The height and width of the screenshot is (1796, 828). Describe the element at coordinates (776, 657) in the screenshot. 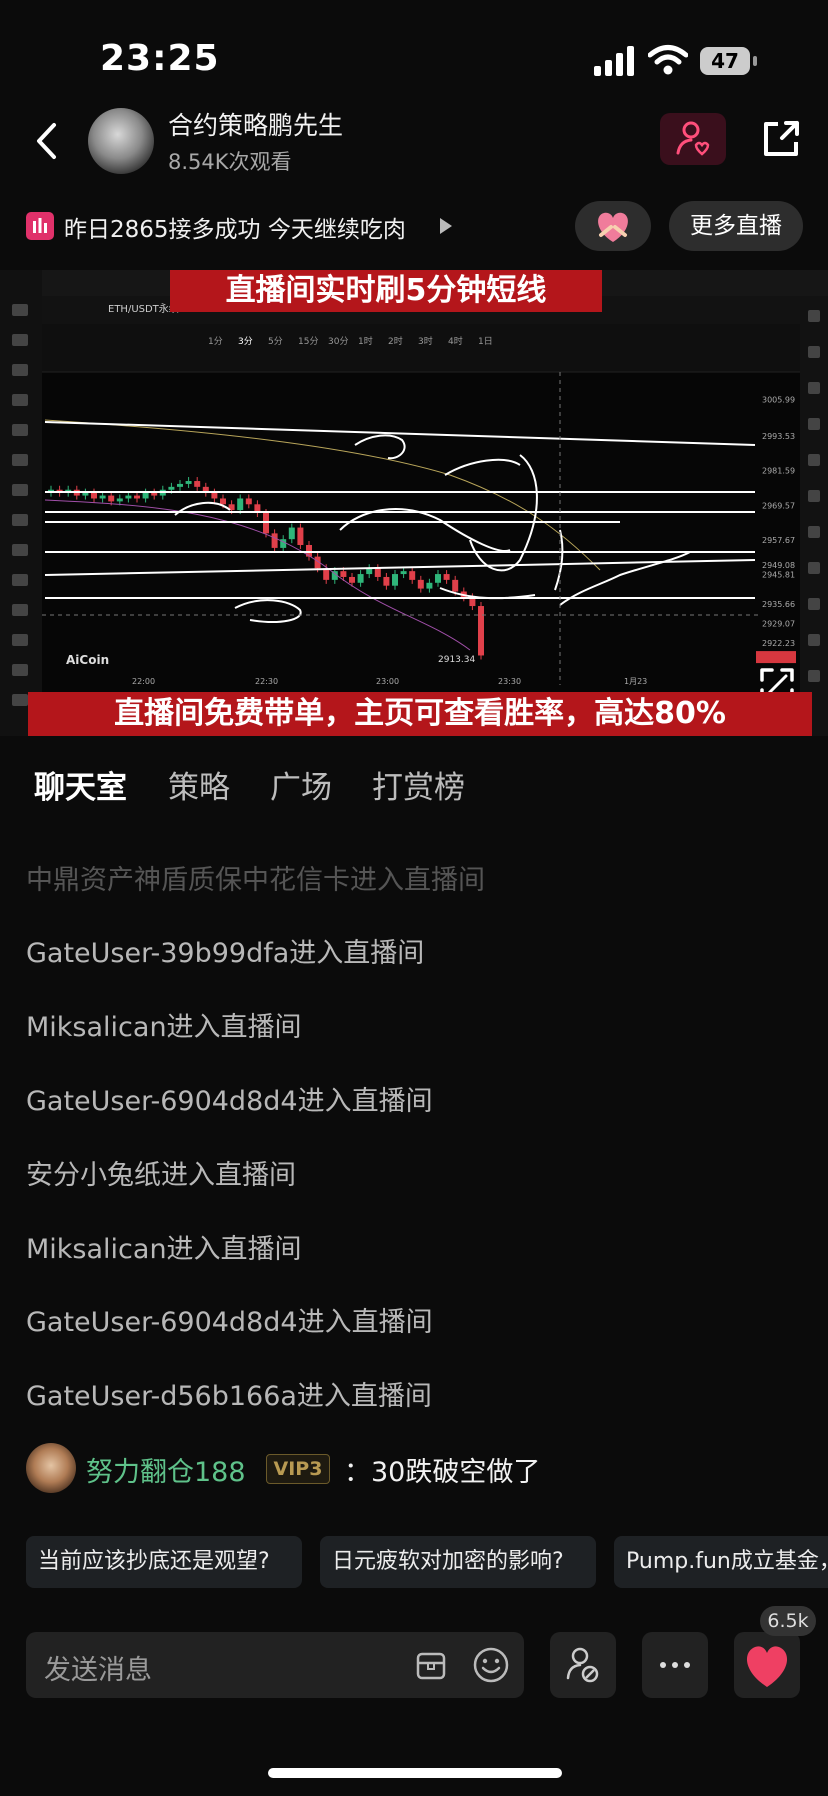

I see `current-price-tag` at that location.